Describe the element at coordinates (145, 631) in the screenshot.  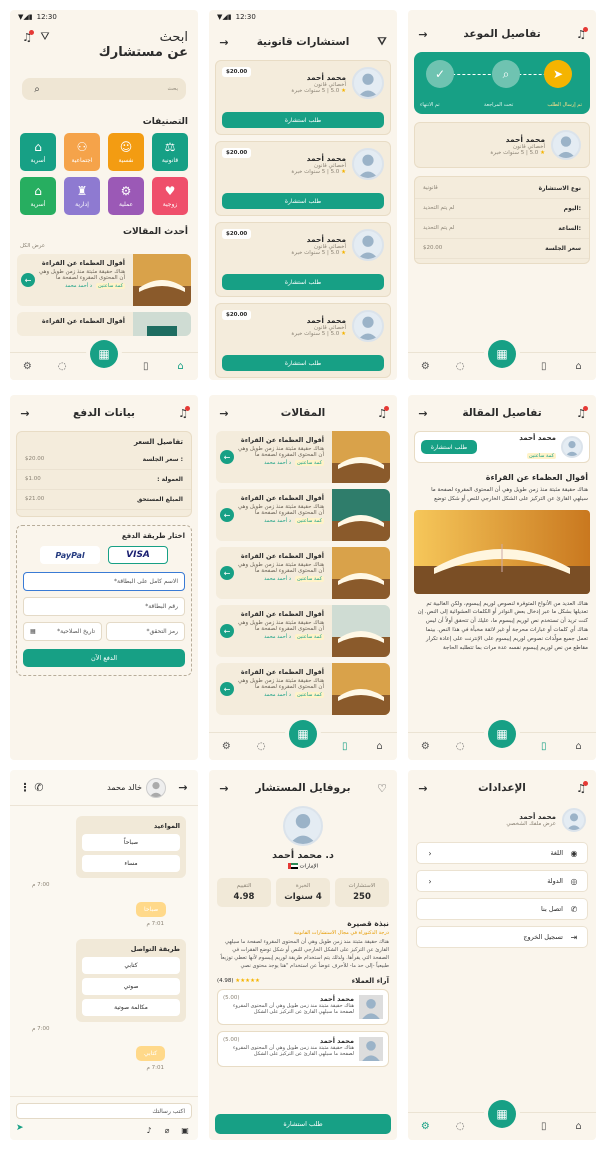
I see `cvv-input: رمز التحقق*` at that location.